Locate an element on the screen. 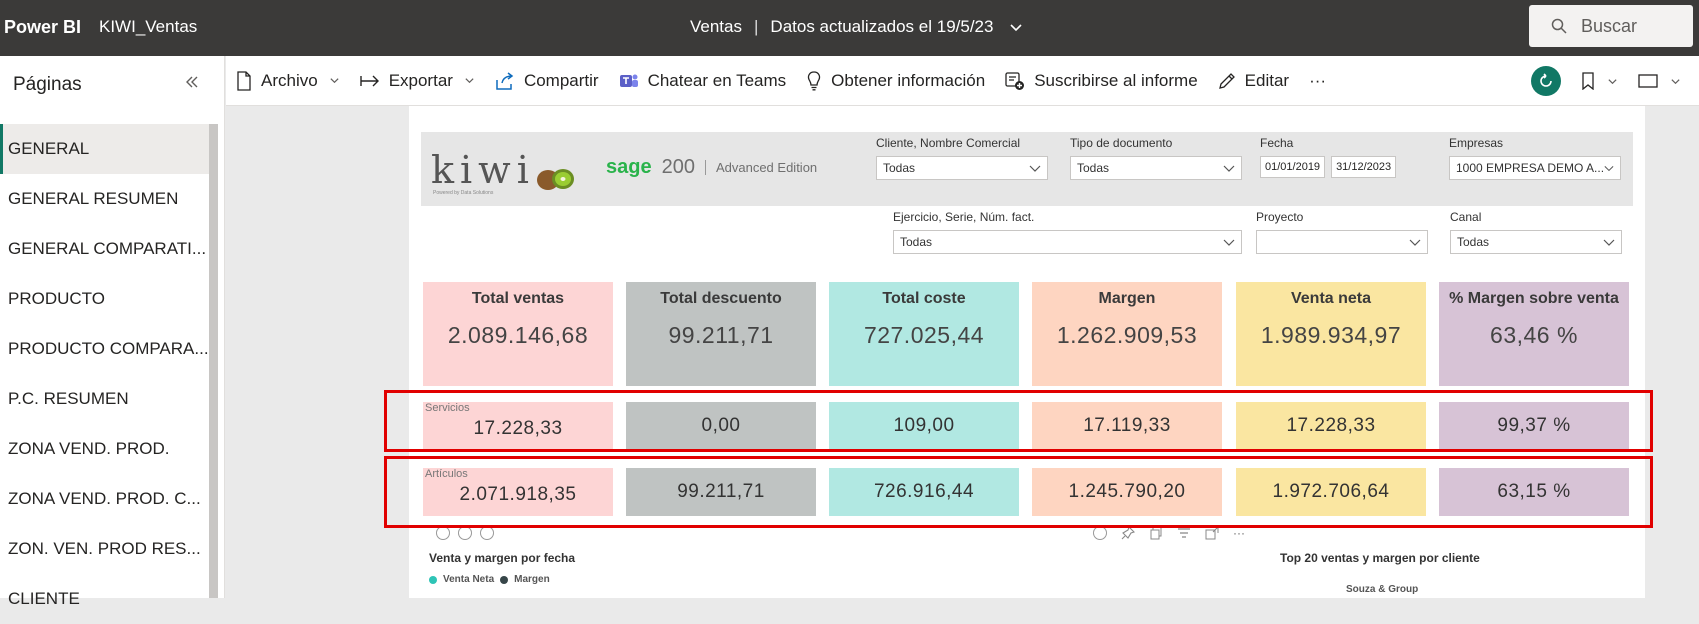 The height and width of the screenshot is (624, 1699). kpi-card-margen-sobre-venta: % Margen sobre venta 63,46 % is located at coordinates (1534, 334).